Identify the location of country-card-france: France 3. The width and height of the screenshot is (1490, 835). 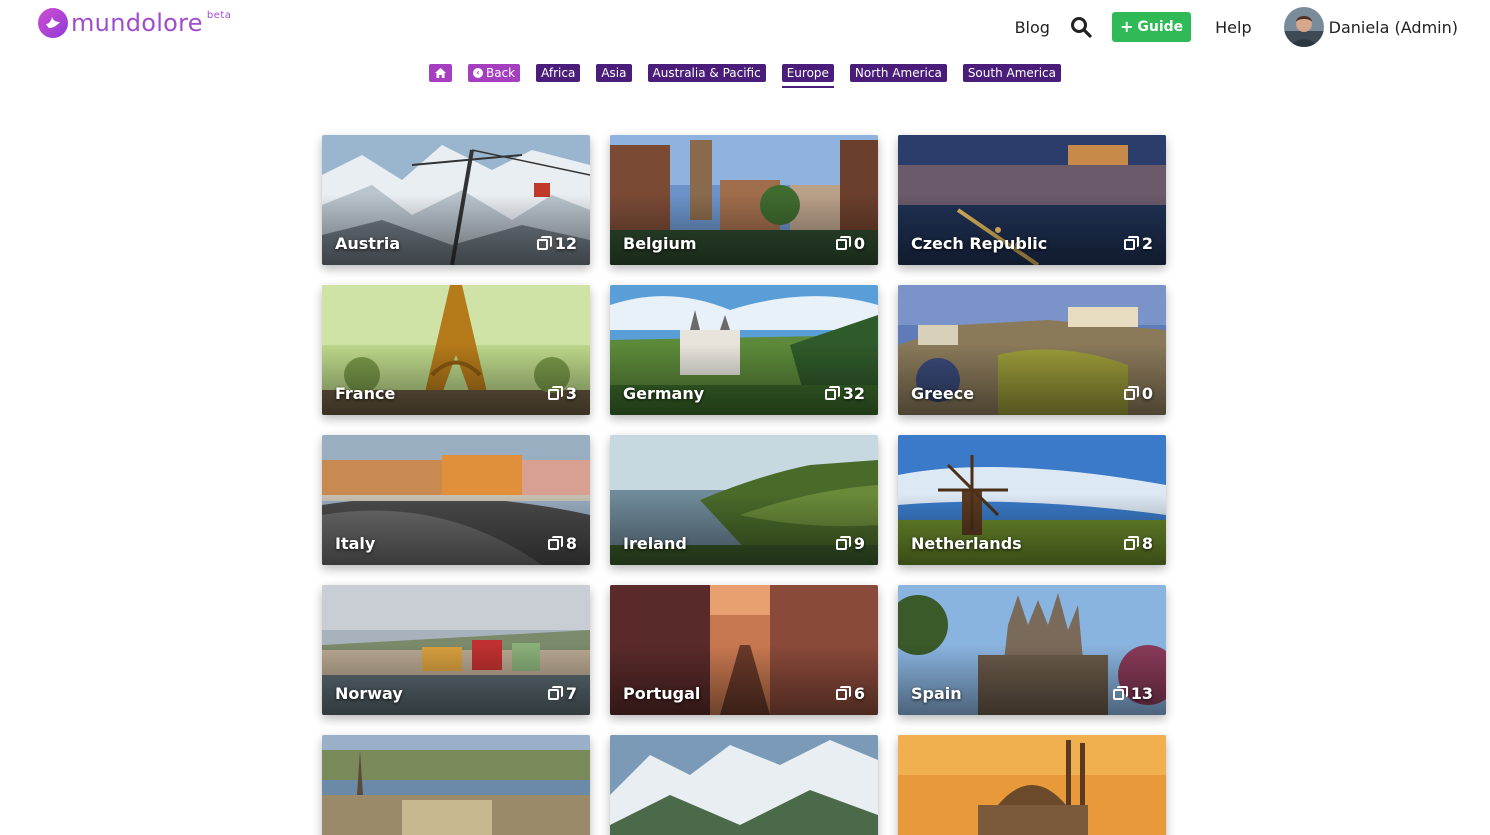
(456, 350).